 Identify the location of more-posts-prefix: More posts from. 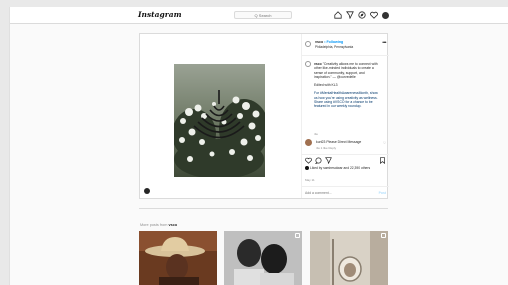
(154, 225).